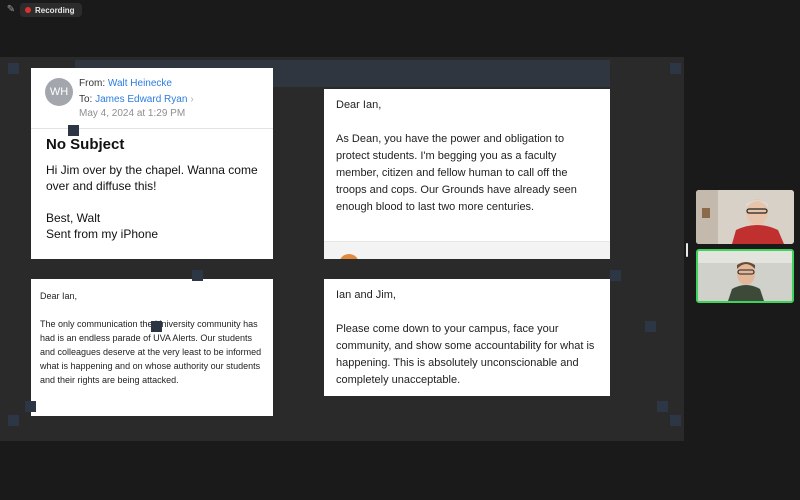  What do you see at coordinates (102, 234) in the screenshot?
I see `email-body-line: Sent from my iPhone` at bounding box center [102, 234].